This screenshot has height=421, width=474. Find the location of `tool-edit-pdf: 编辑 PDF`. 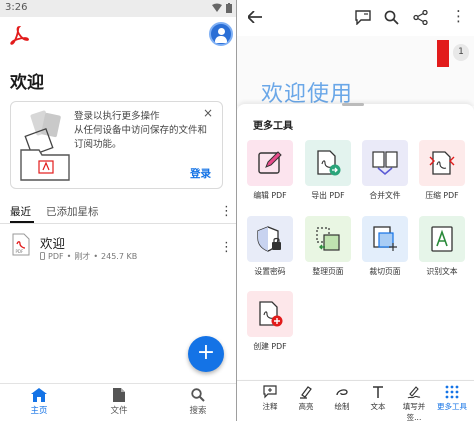

tool-edit-pdf: 编辑 PDF is located at coordinates (270, 170).